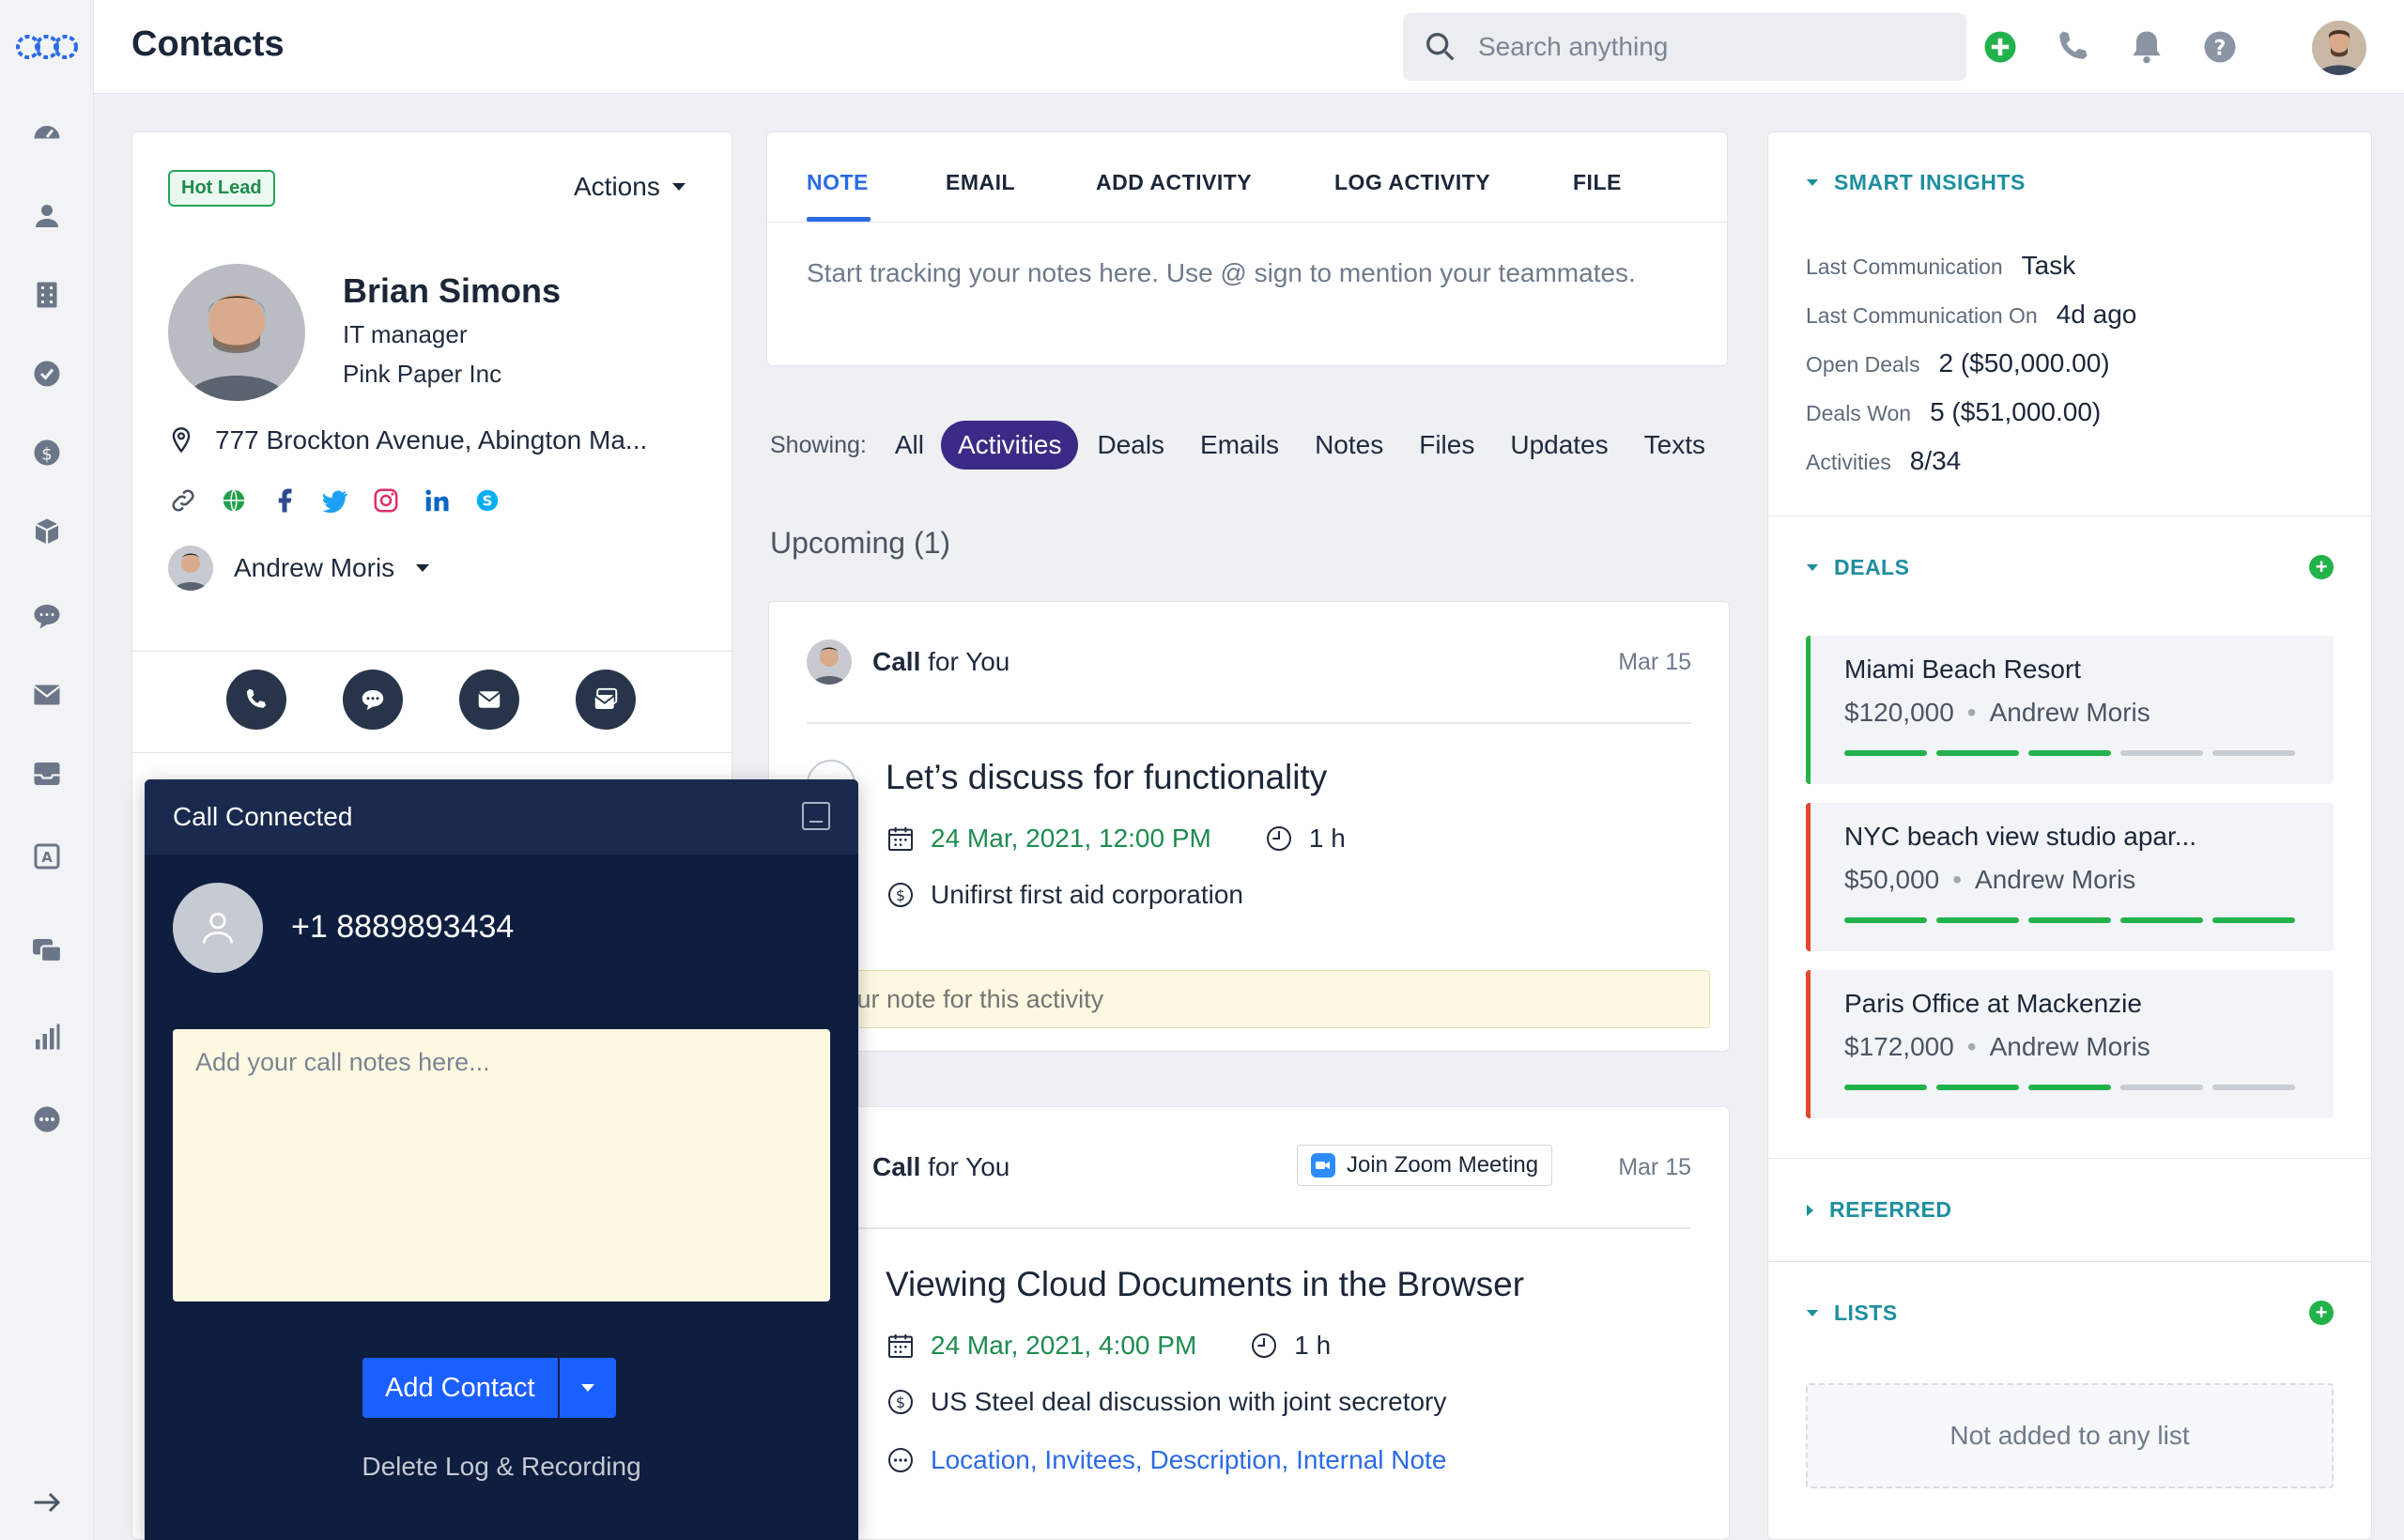 The width and height of the screenshot is (2404, 1540). I want to click on deal-meta: $120,000 • Andrew Moris, so click(1997, 712).